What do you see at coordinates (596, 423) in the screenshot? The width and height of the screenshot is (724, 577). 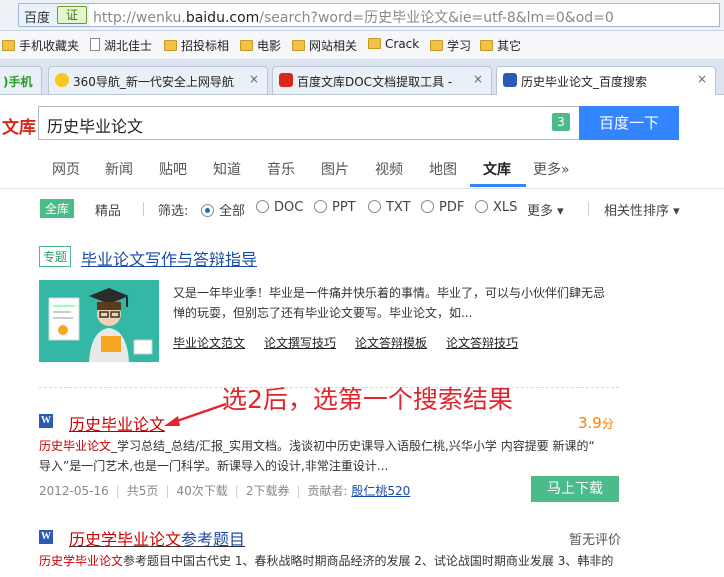 I see `result-score: 3.9分` at bounding box center [596, 423].